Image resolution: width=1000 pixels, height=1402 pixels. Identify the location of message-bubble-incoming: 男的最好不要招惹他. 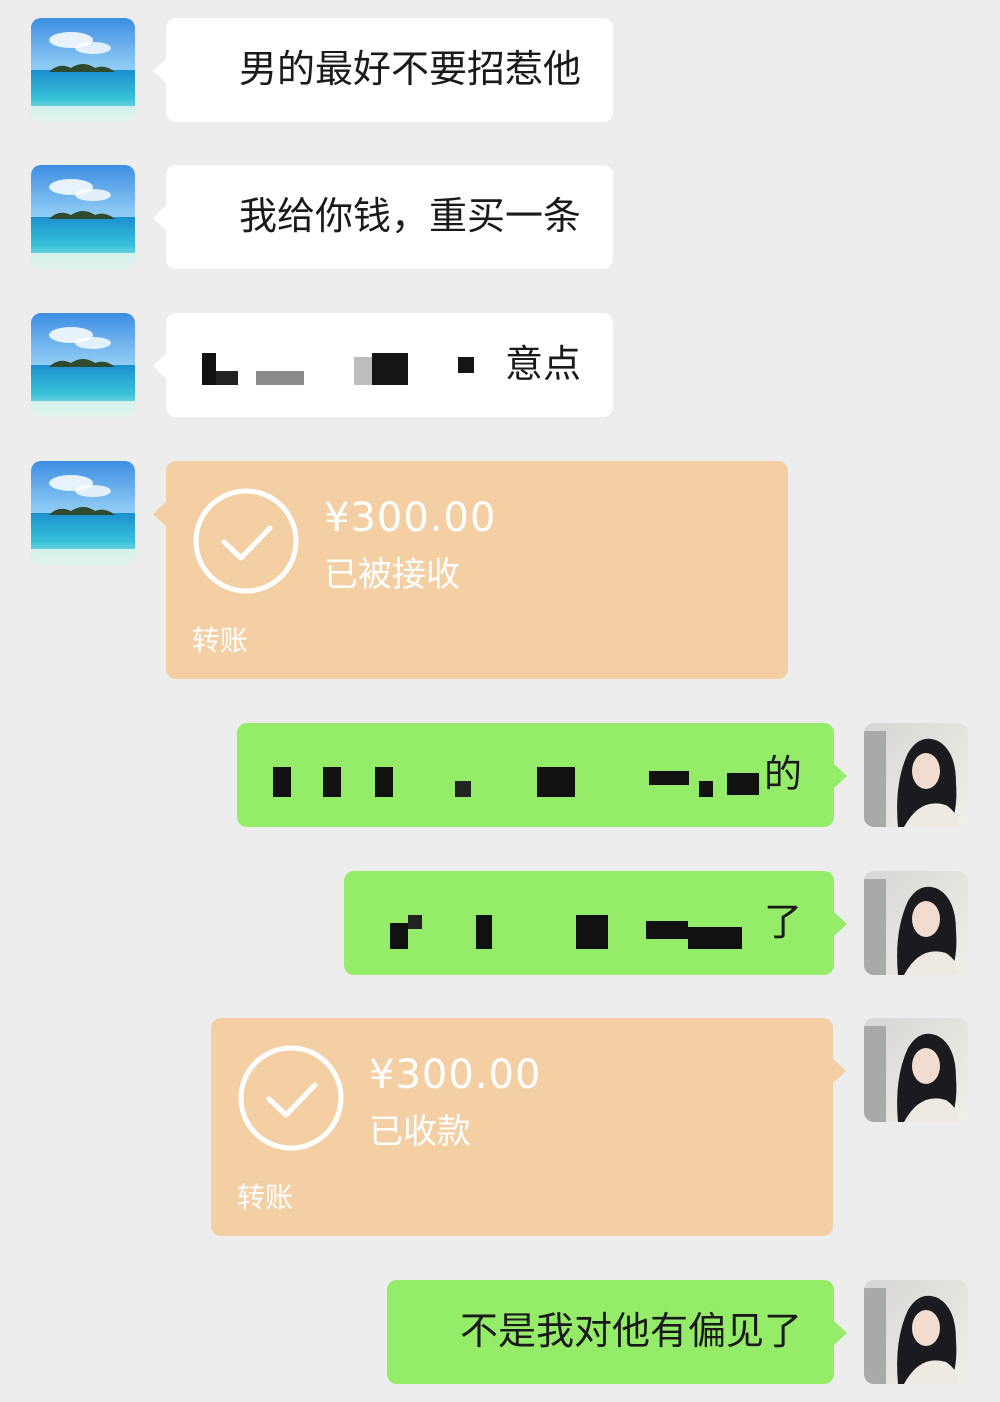
(383, 70).